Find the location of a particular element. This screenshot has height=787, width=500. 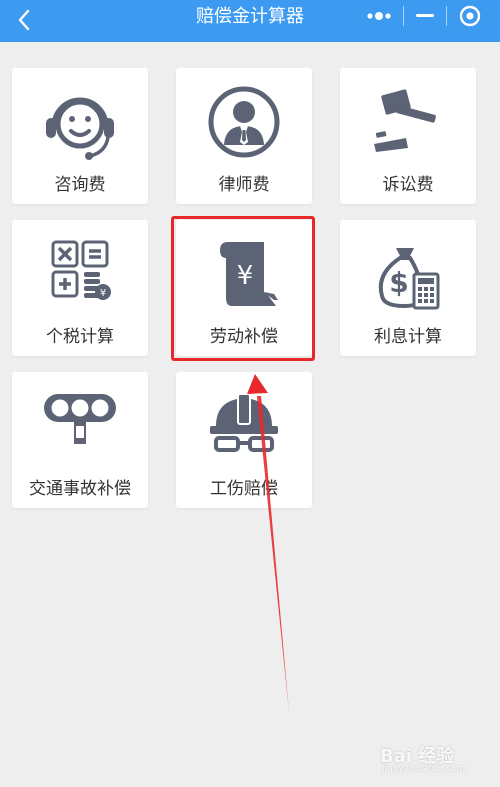

watermark-subtext: jingyan.baidu.com is located at coordinates (424, 769).